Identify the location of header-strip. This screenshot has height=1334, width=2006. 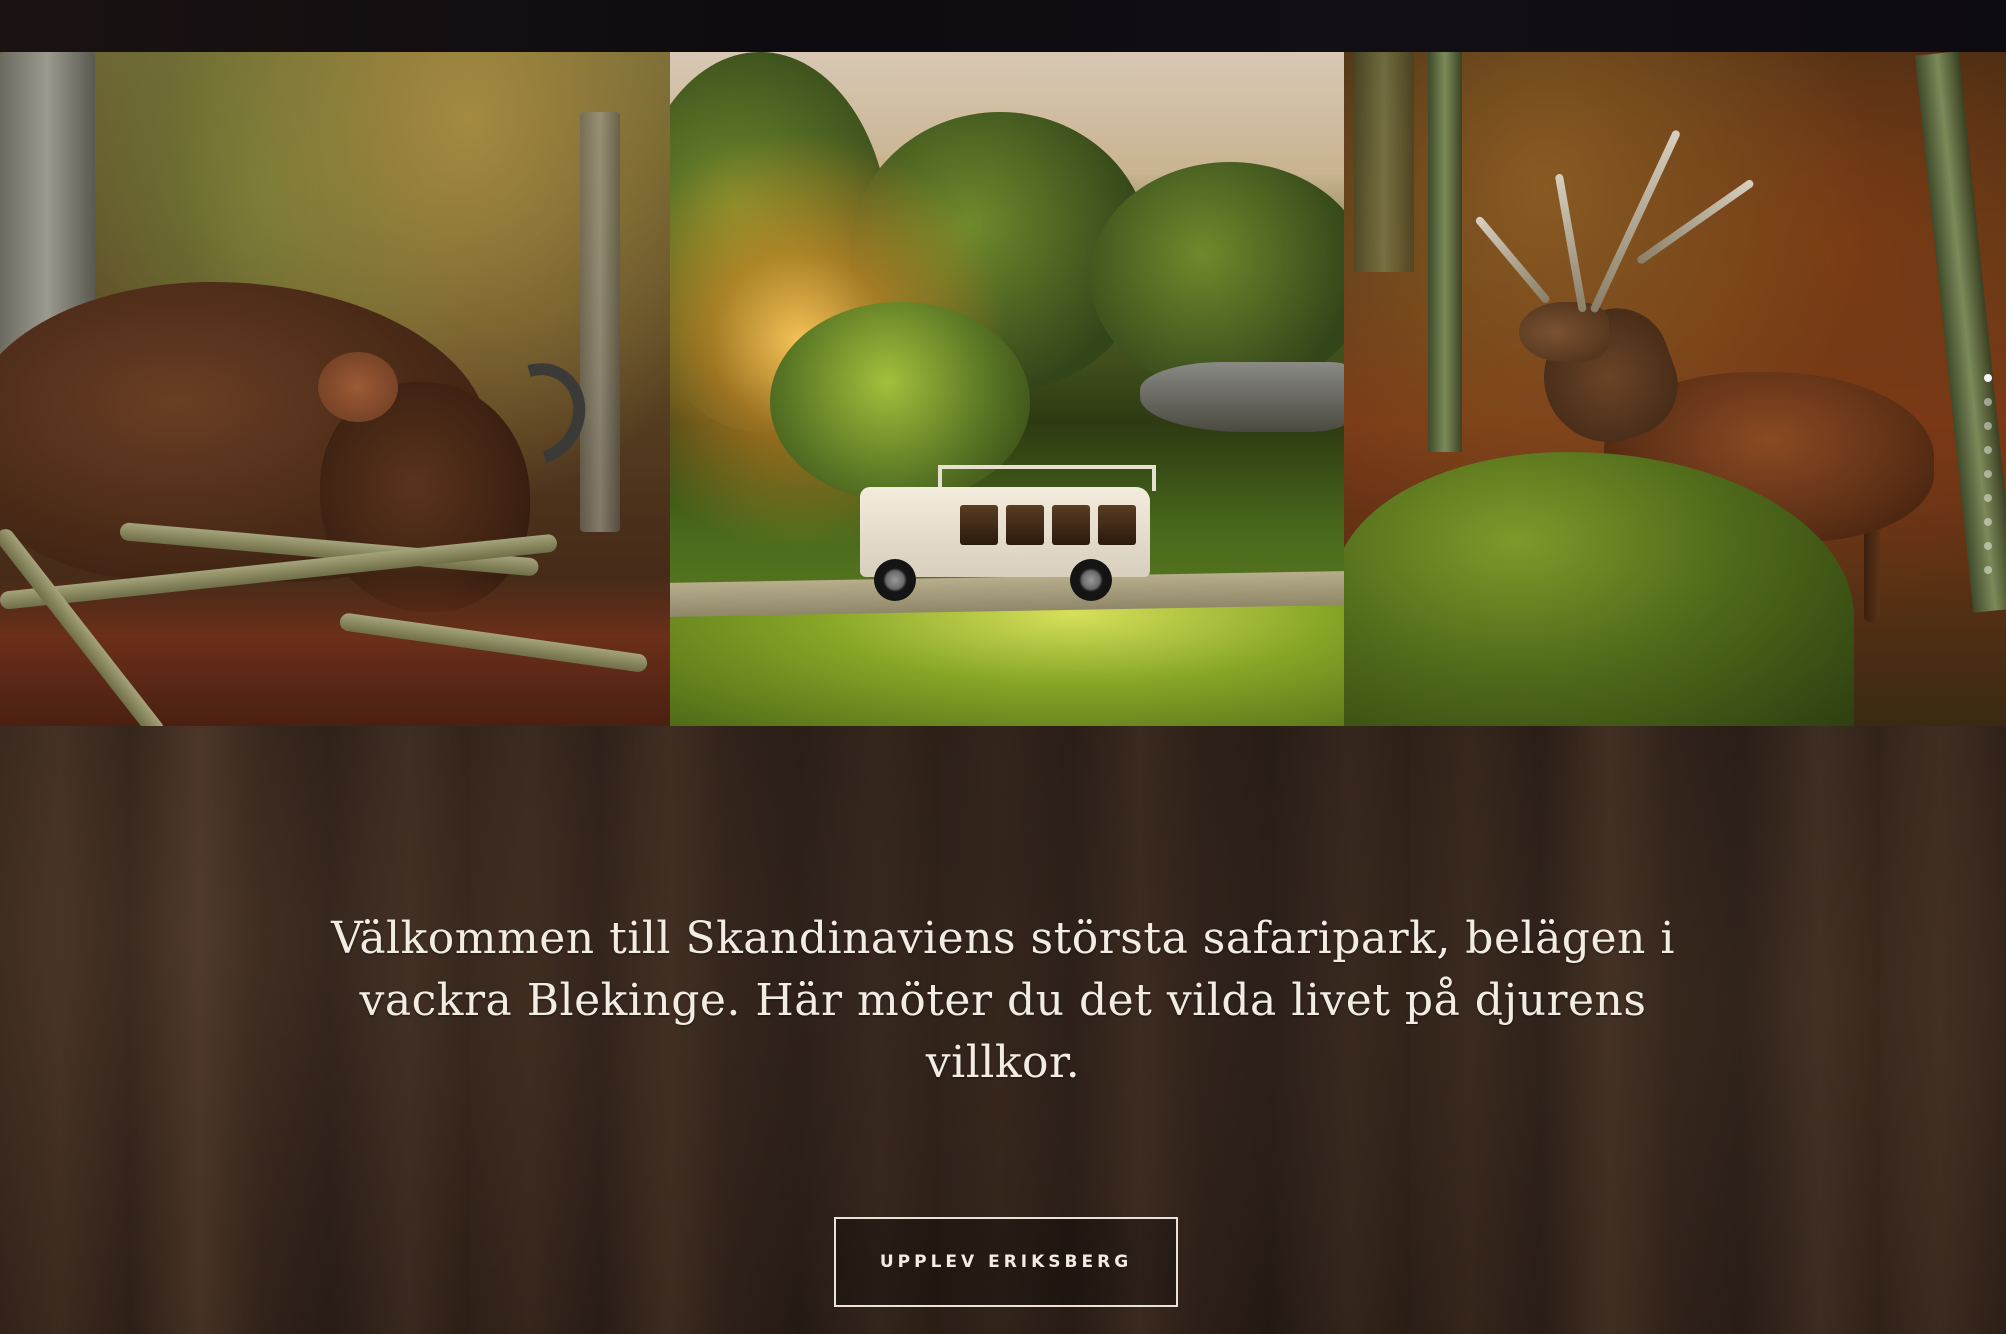
(1003, 26).